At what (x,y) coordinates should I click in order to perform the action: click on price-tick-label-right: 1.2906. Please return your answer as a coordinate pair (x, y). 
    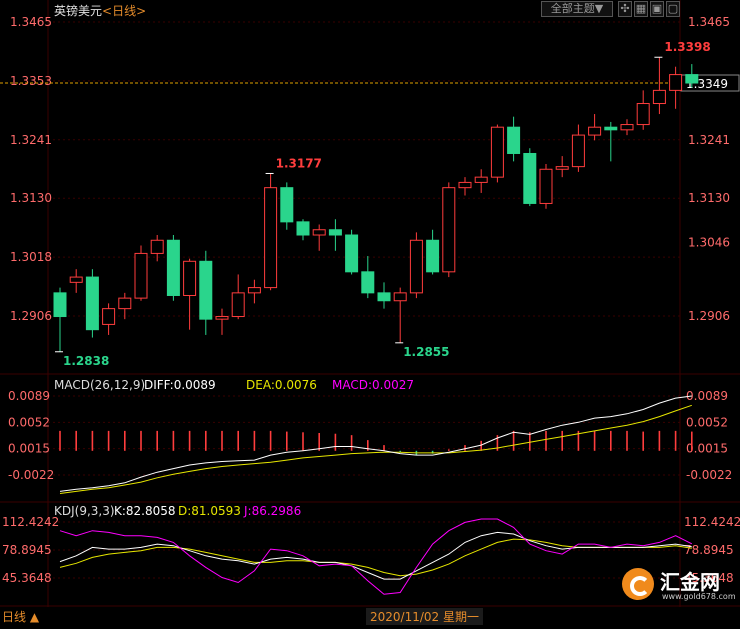
    Looking at the image, I should click on (709, 316).